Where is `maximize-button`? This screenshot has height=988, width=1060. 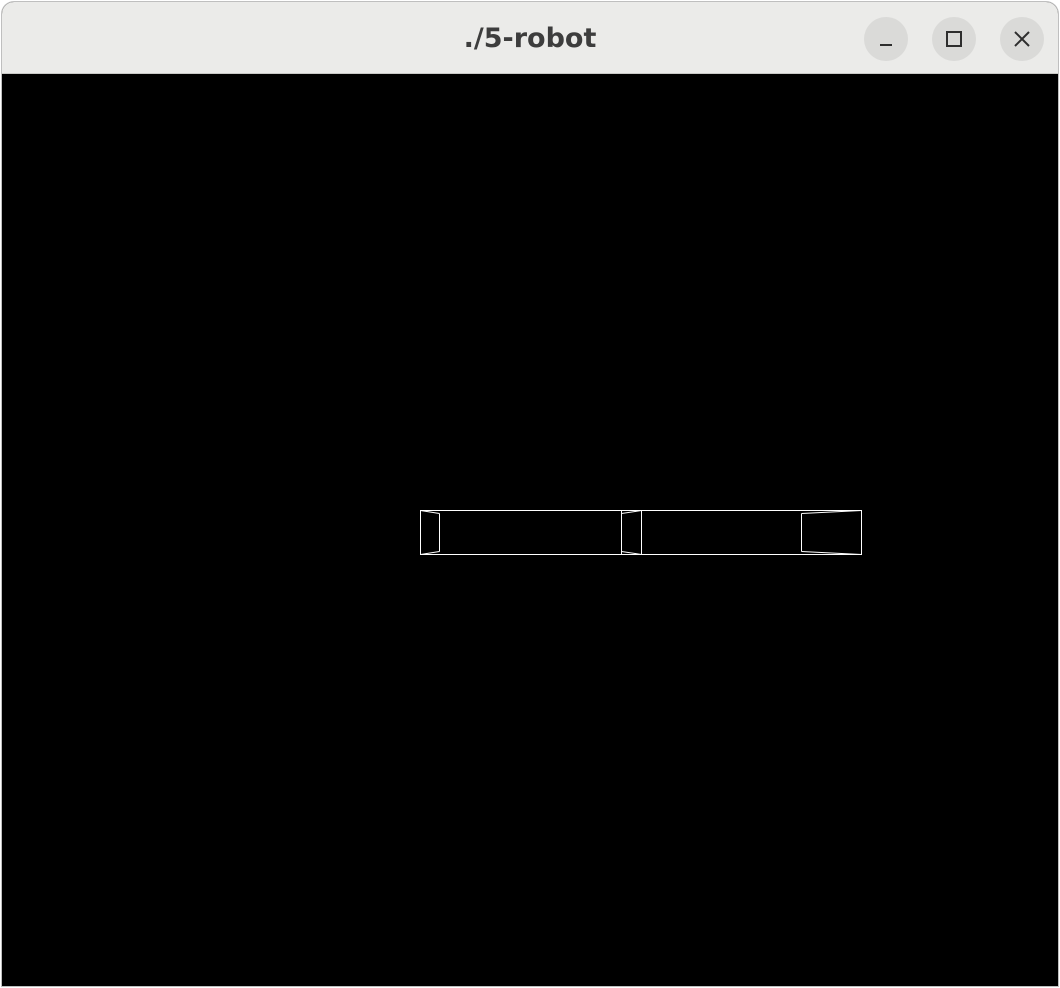 maximize-button is located at coordinates (954, 39).